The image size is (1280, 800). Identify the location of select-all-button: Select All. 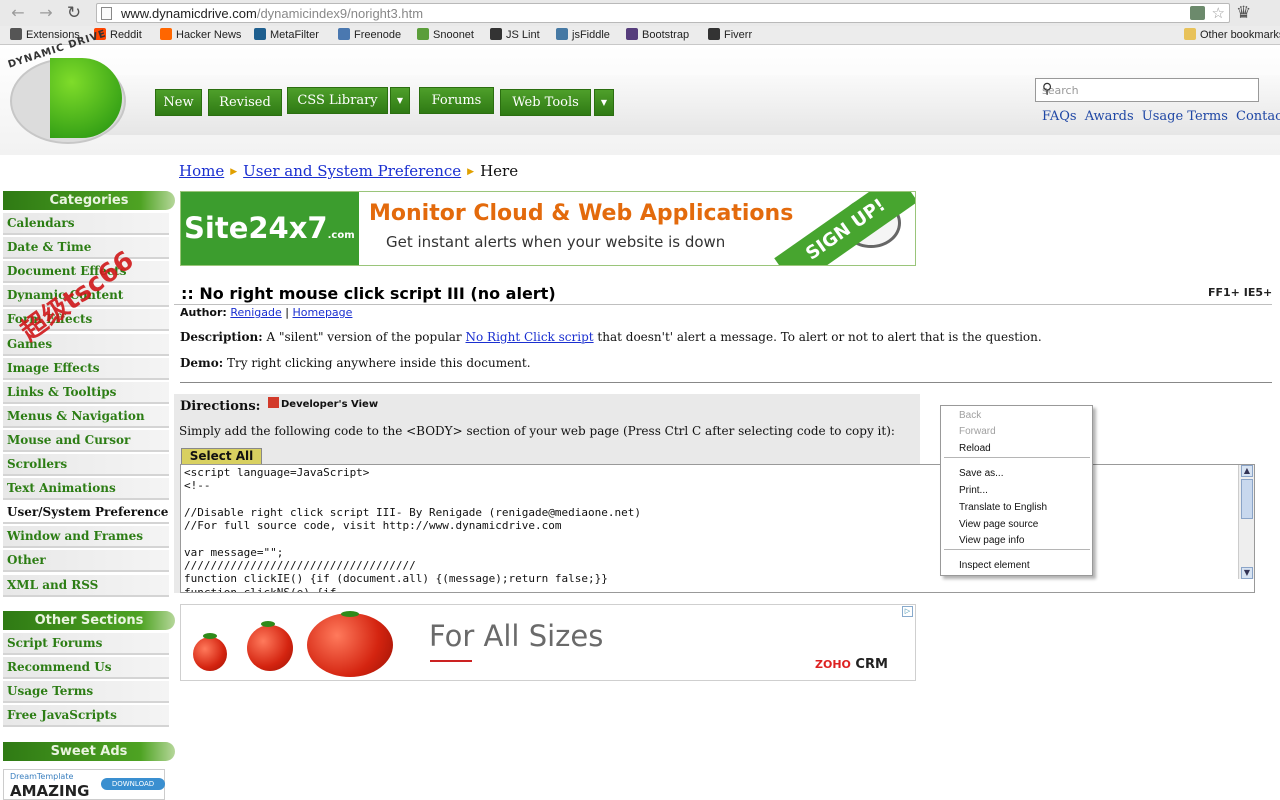
(221, 456).